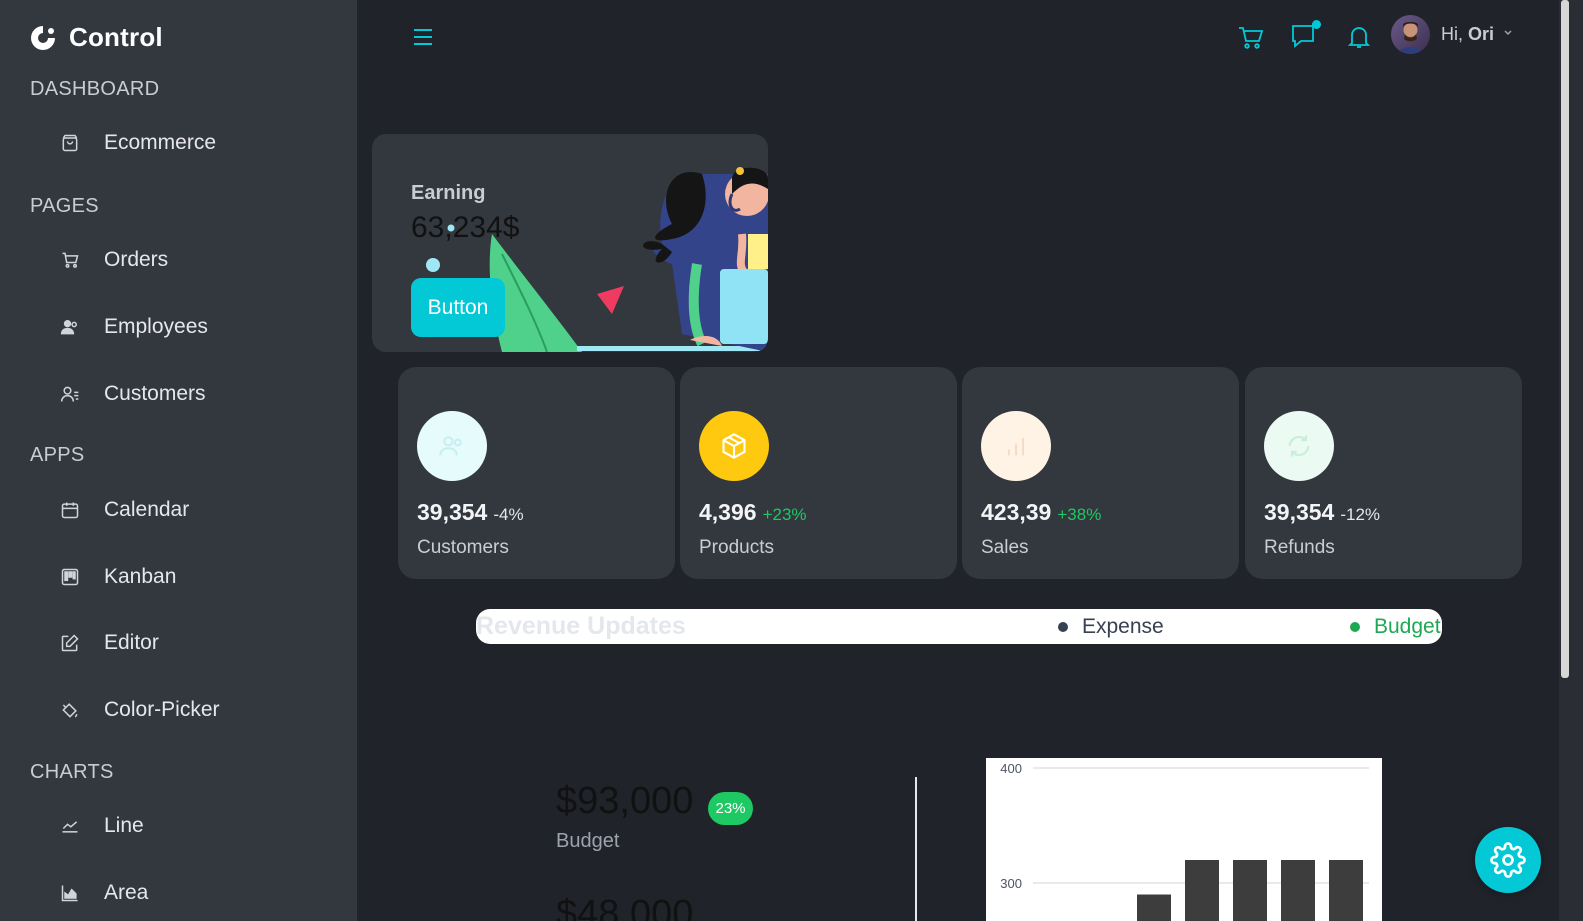 This screenshot has width=1583, height=921. I want to click on sidebar-item-label: Area, so click(126, 892).